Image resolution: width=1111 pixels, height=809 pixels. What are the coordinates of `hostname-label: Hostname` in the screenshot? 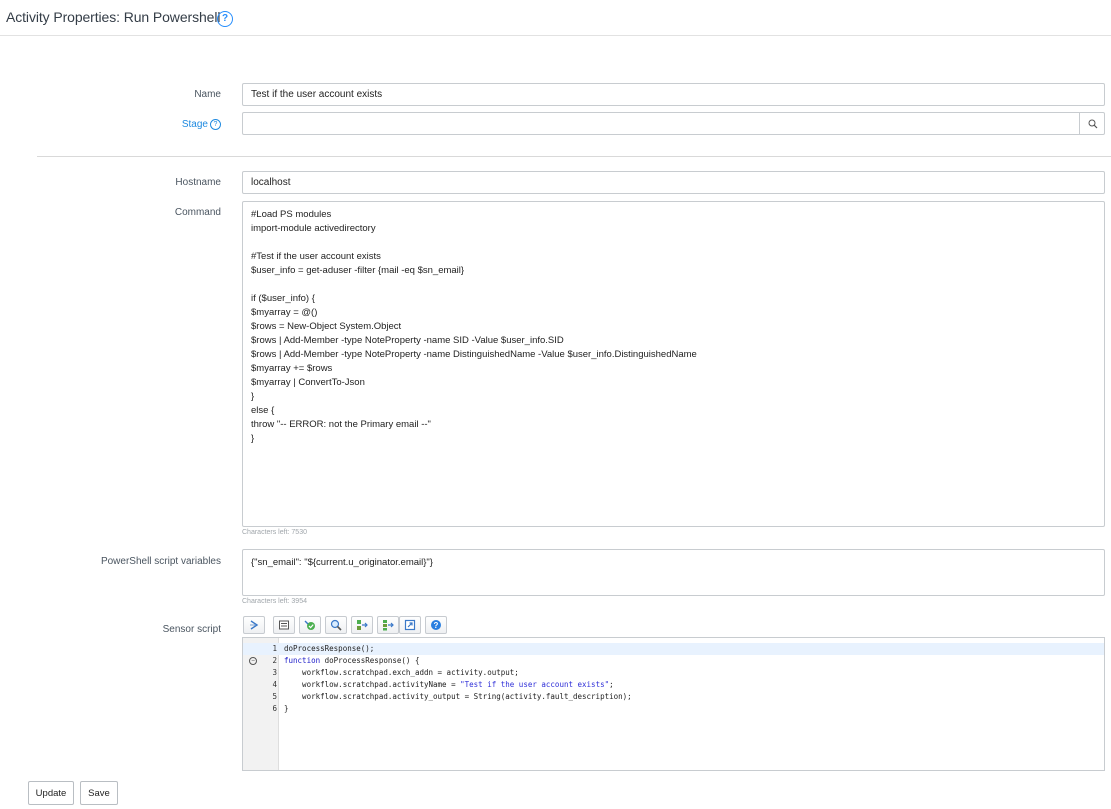 It's located at (198, 182).